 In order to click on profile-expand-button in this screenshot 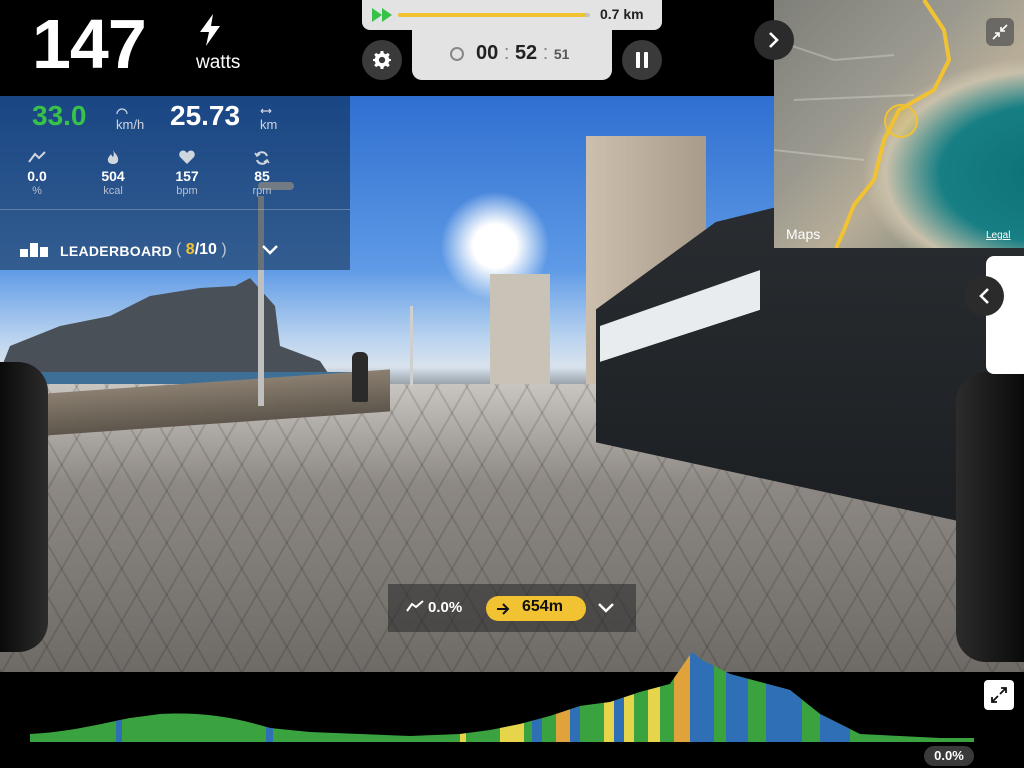, I will do `click(999, 695)`.